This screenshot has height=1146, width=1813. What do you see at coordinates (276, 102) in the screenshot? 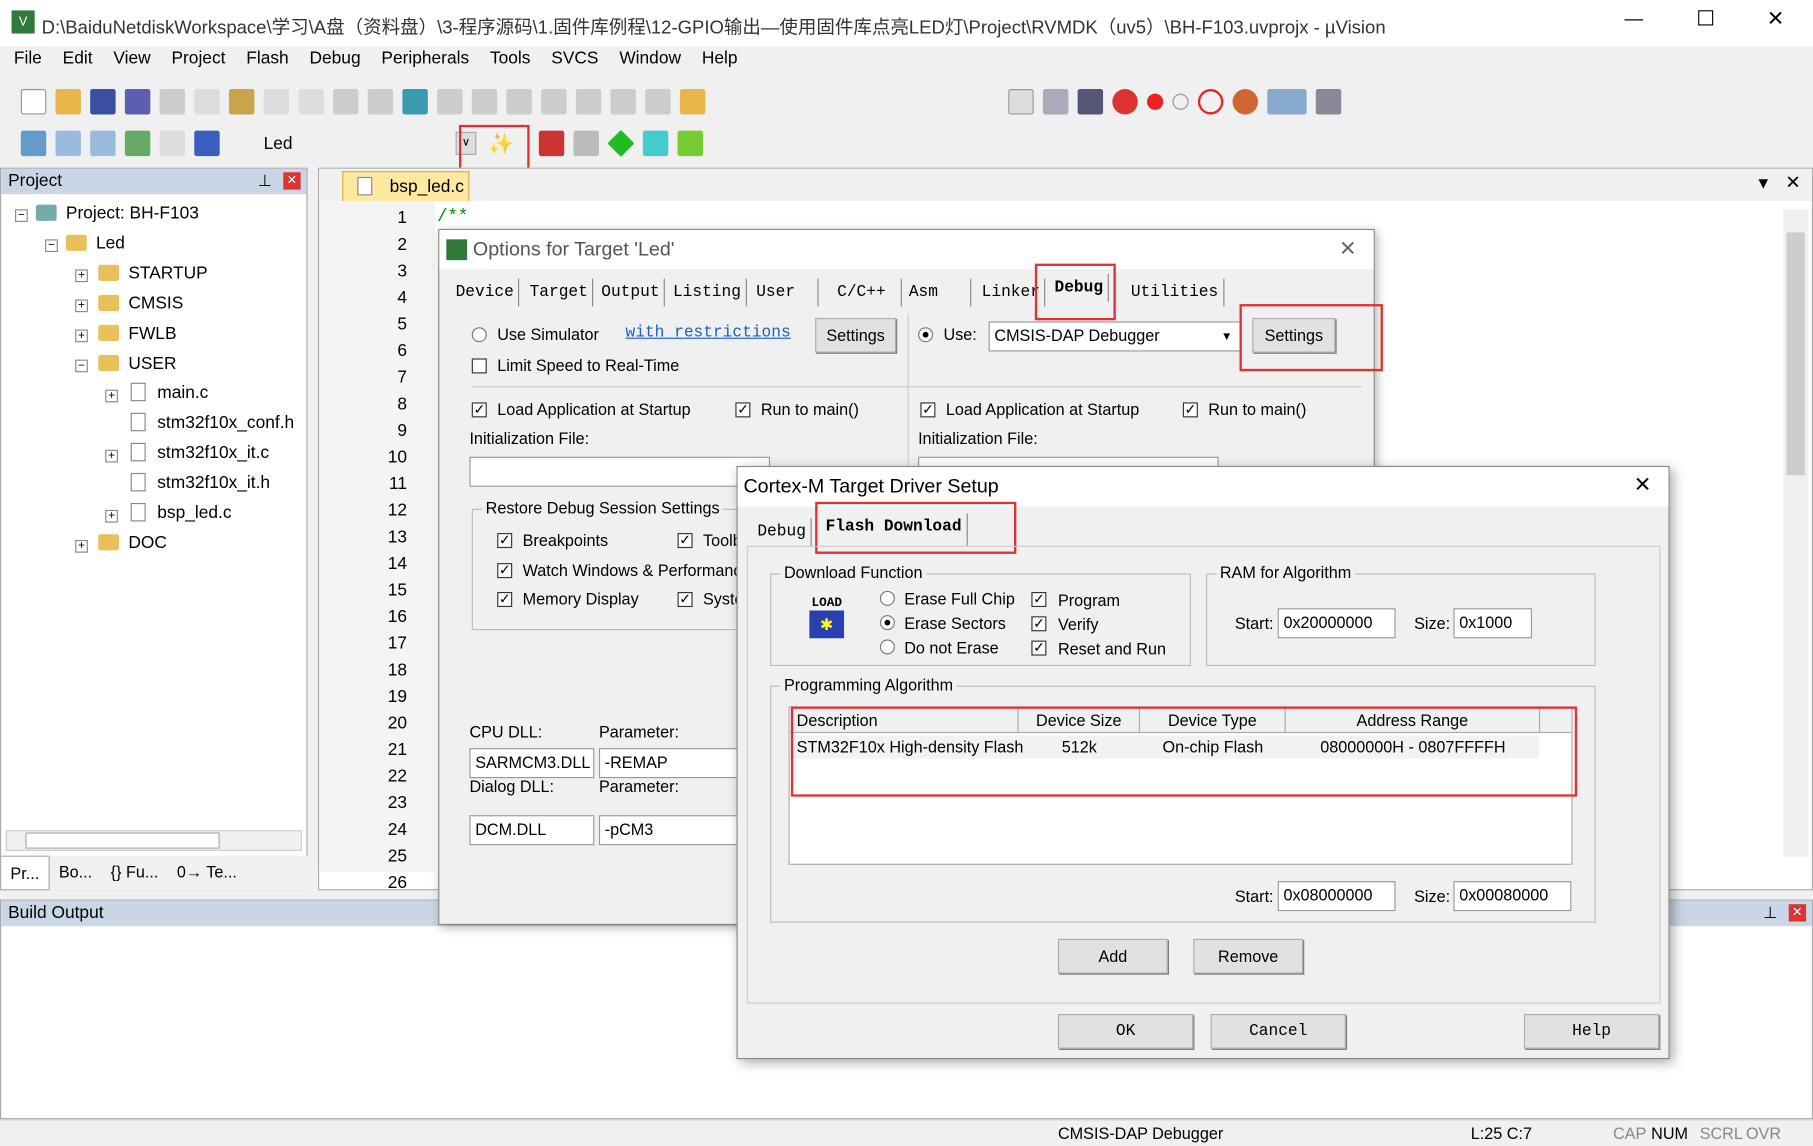
I see `undo-icon` at bounding box center [276, 102].